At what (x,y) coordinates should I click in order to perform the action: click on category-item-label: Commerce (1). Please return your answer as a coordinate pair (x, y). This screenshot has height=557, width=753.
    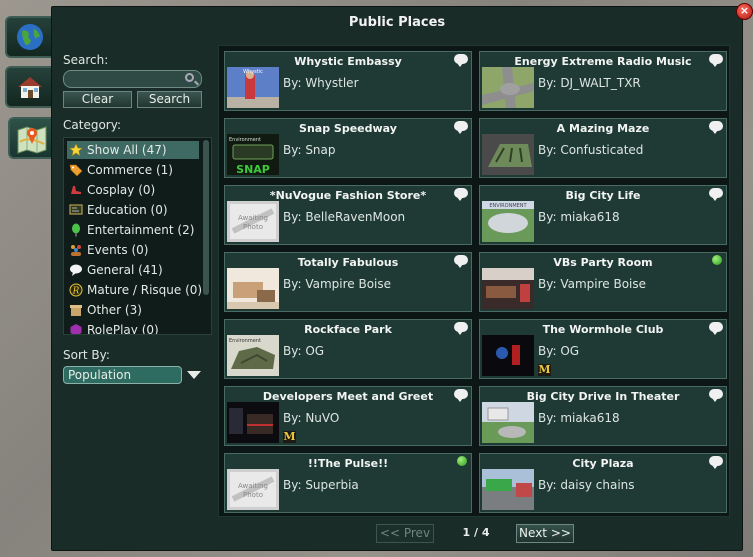
    Looking at the image, I should click on (130, 170).